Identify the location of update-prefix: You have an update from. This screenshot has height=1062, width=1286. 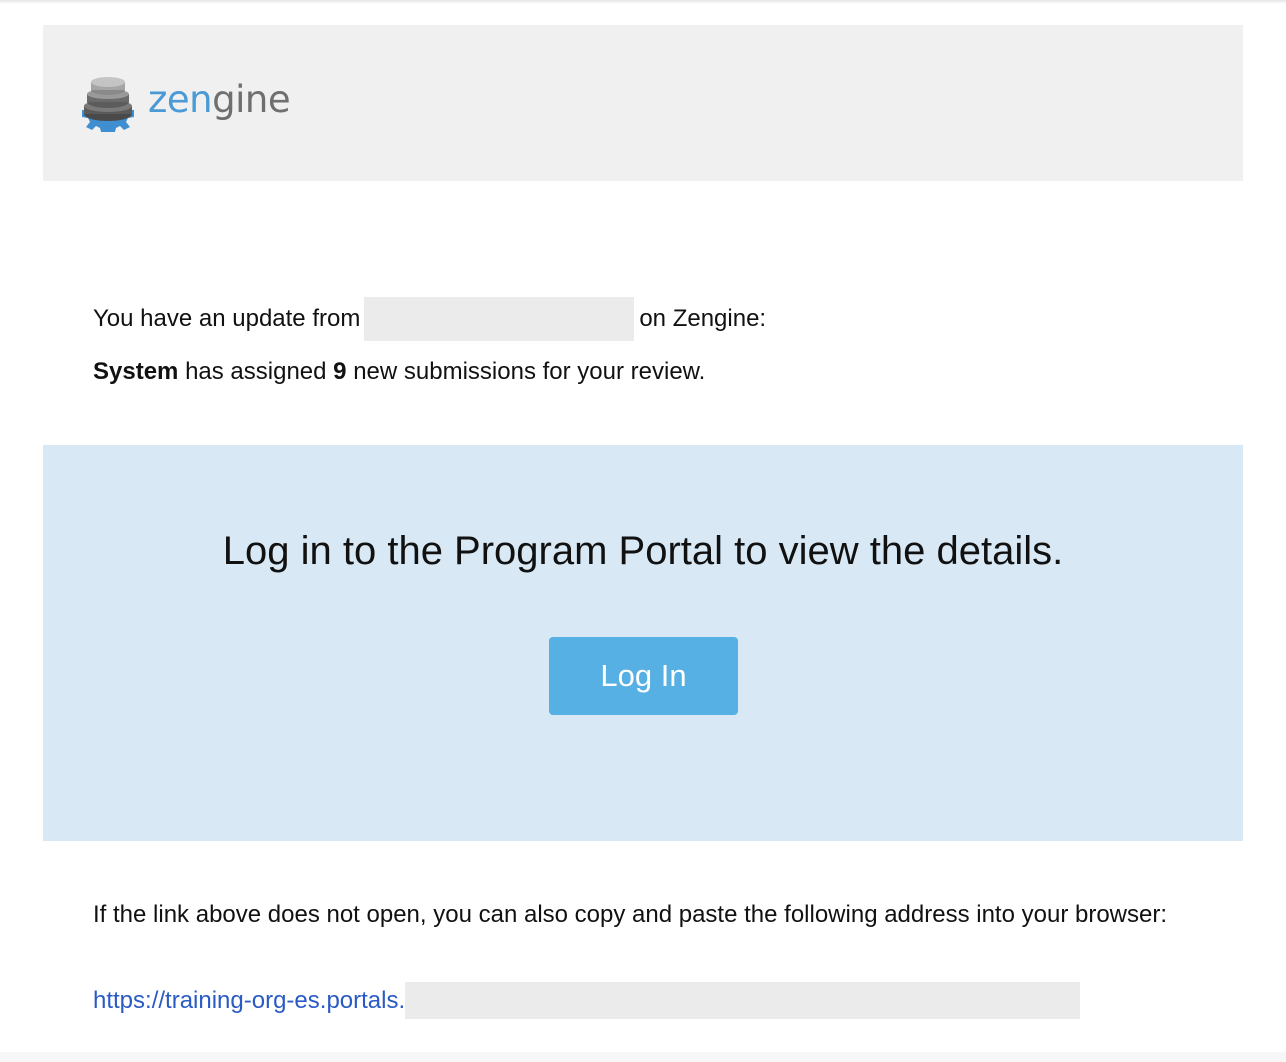
(227, 318).